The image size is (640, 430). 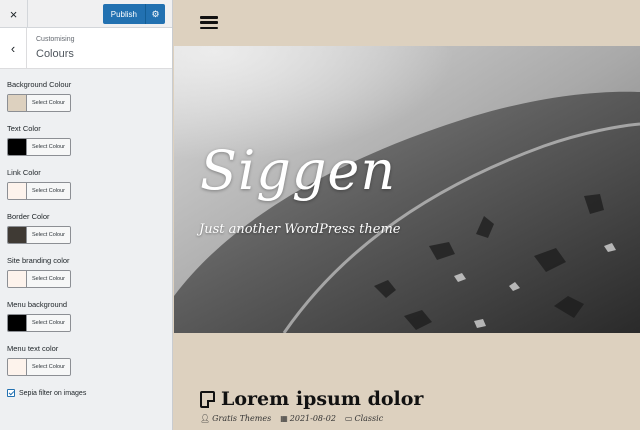 What do you see at coordinates (33, 348) in the screenshot?
I see `control-label: Menu text color` at bounding box center [33, 348].